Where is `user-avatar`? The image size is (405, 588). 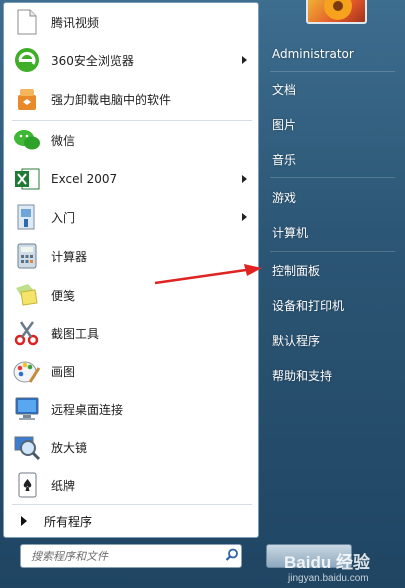
user-avatar is located at coordinates (336, 12).